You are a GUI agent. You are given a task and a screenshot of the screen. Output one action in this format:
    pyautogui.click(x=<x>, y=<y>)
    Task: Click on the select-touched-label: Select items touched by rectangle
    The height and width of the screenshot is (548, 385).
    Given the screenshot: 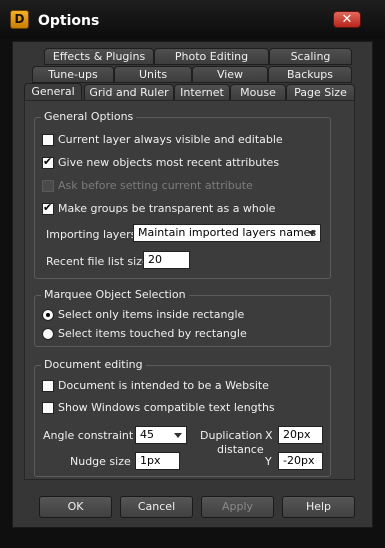 What is the action you would take?
    pyautogui.click(x=152, y=333)
    